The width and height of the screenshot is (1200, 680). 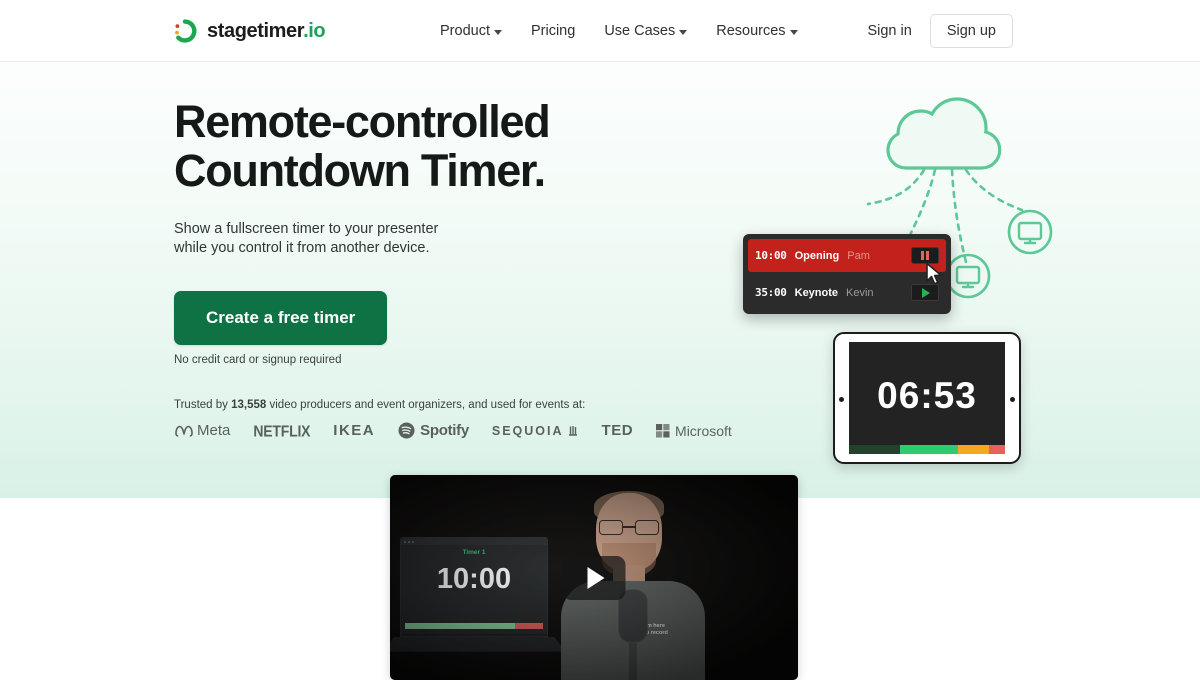 I want to click on cloud-icon, so click(x=944, y=133).